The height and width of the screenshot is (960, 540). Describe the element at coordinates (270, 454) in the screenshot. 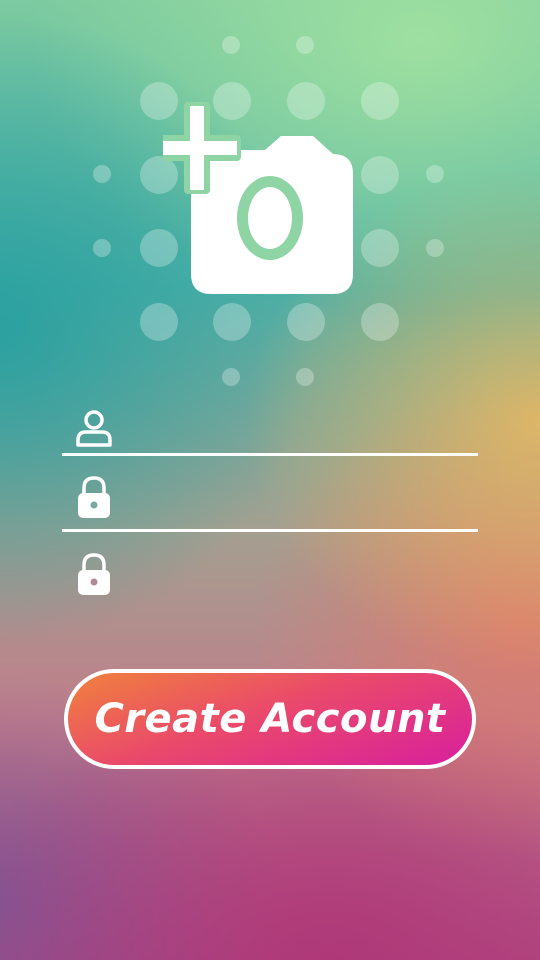

I see `username-underline` at that location.